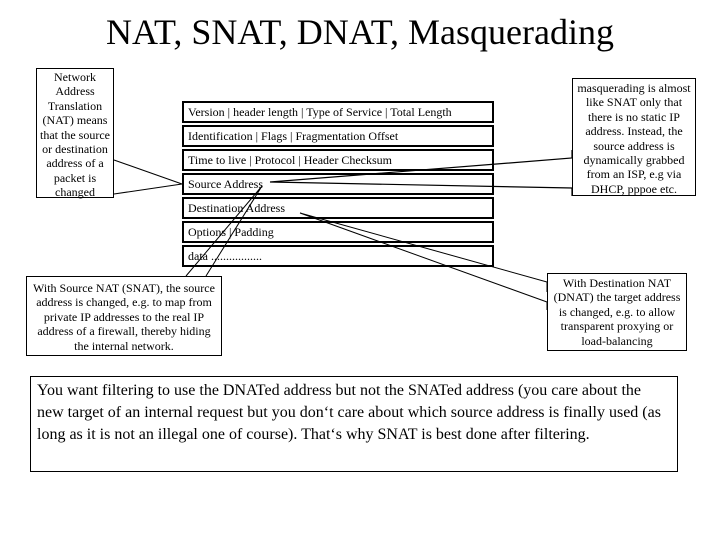 Image resolution: width=720 pixels, height=540 pixels. What do you see at coordinates (236, 208) in the screenshot?
I see `header-row-text: Destination Address` at bounding box center [236, 208].